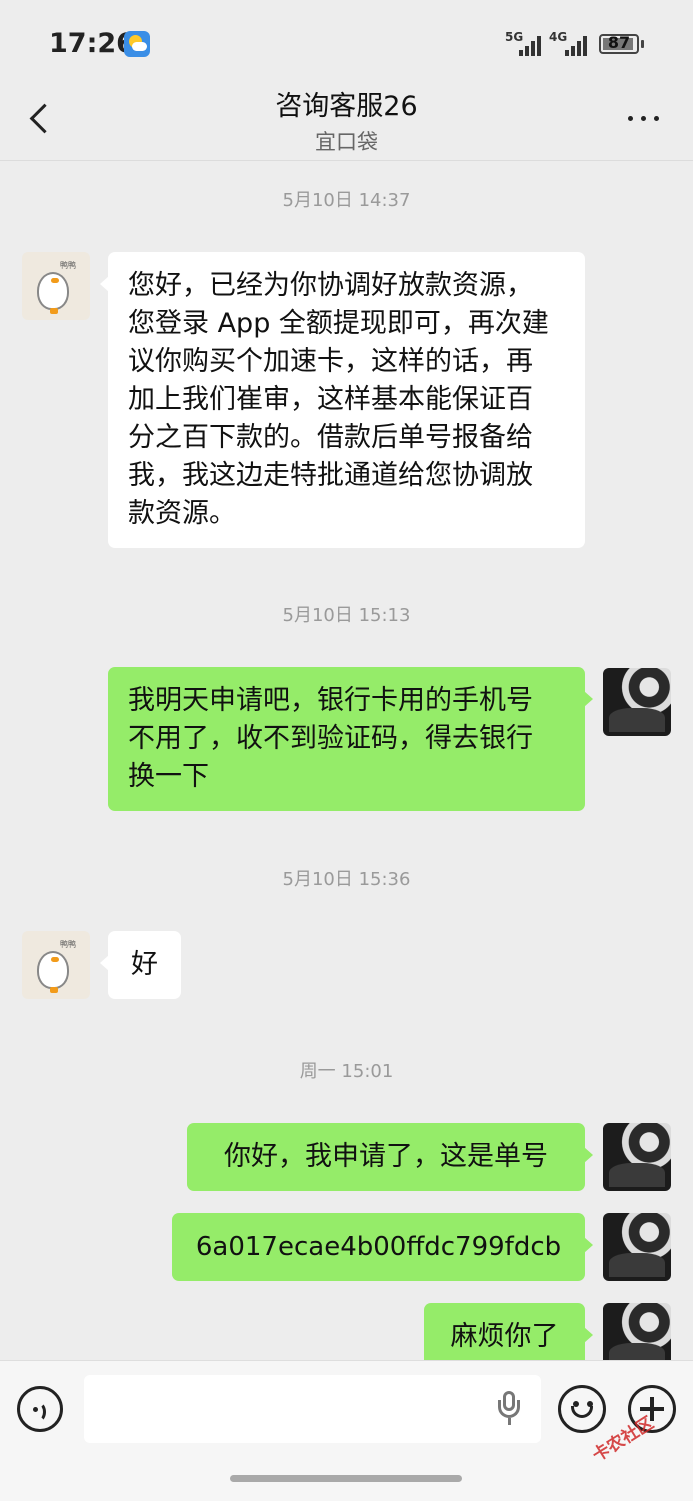 The width and height of the screenshot is (693, 1501). What do you see at coordinates (144, 964) in the screenshot?
I see `message-line: 好` at bounding box center [144, 964].